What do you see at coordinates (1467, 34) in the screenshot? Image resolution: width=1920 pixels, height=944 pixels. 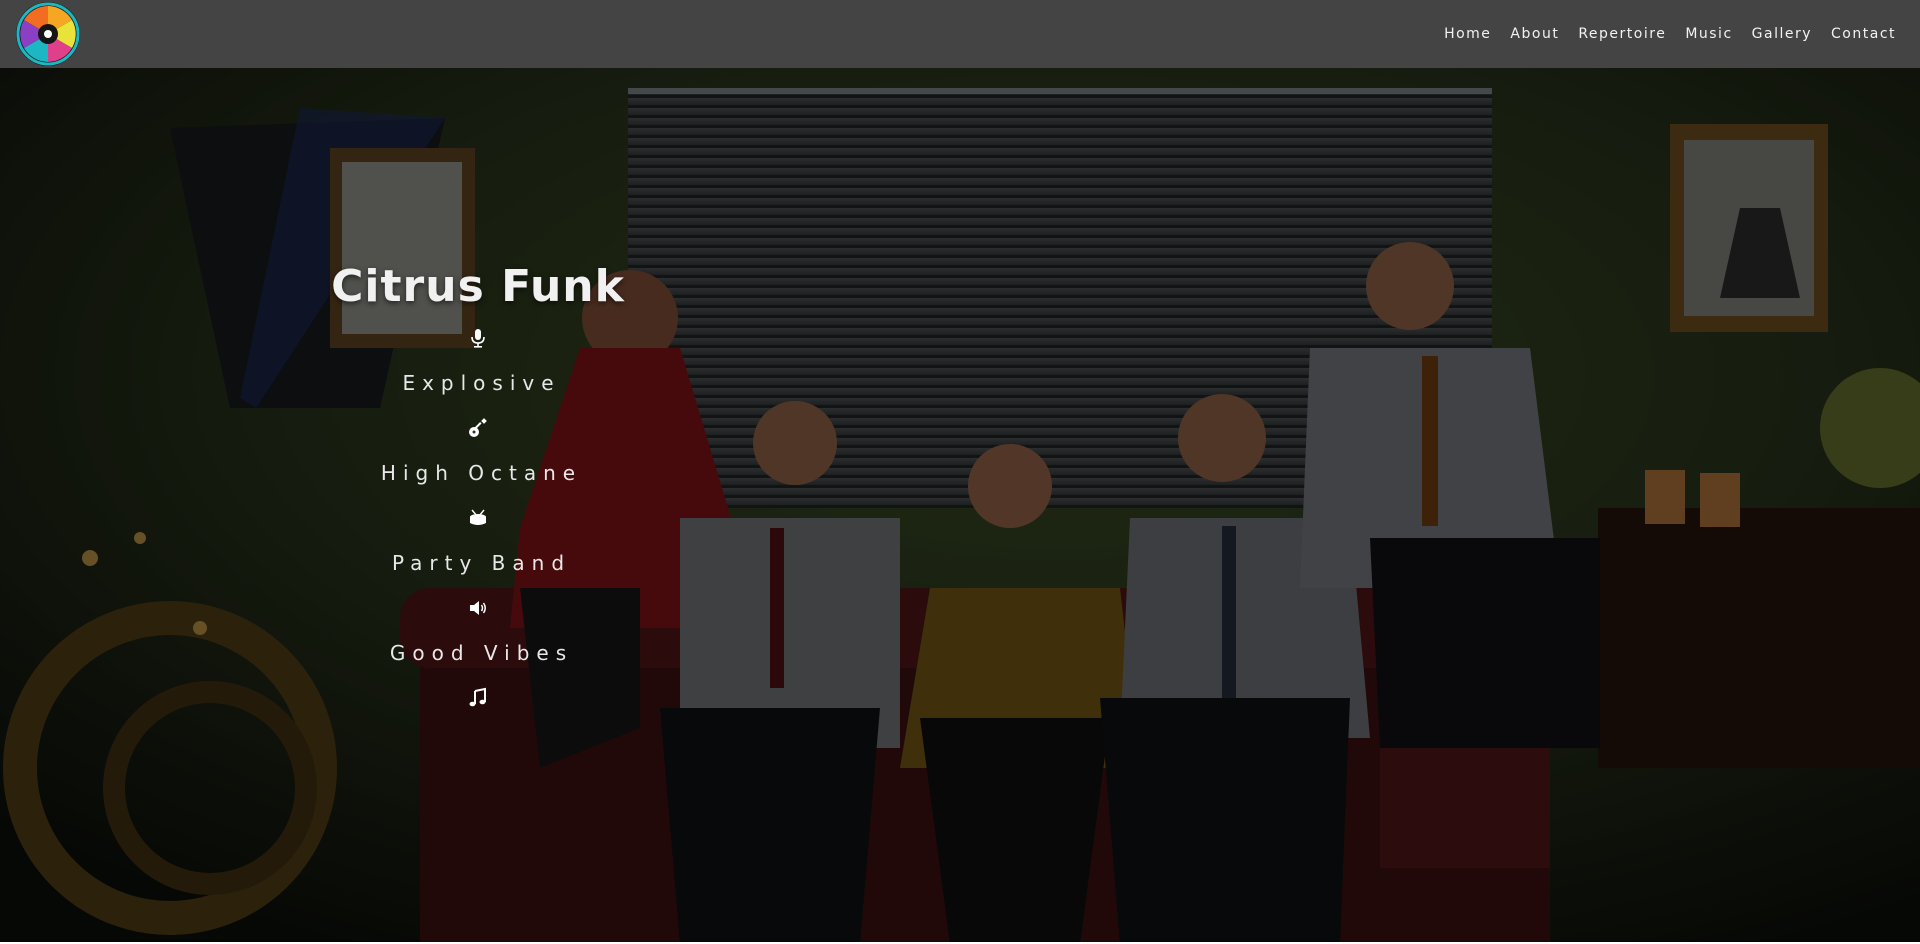 I see `nav-home: Home` at bounding box center [1467, 34].